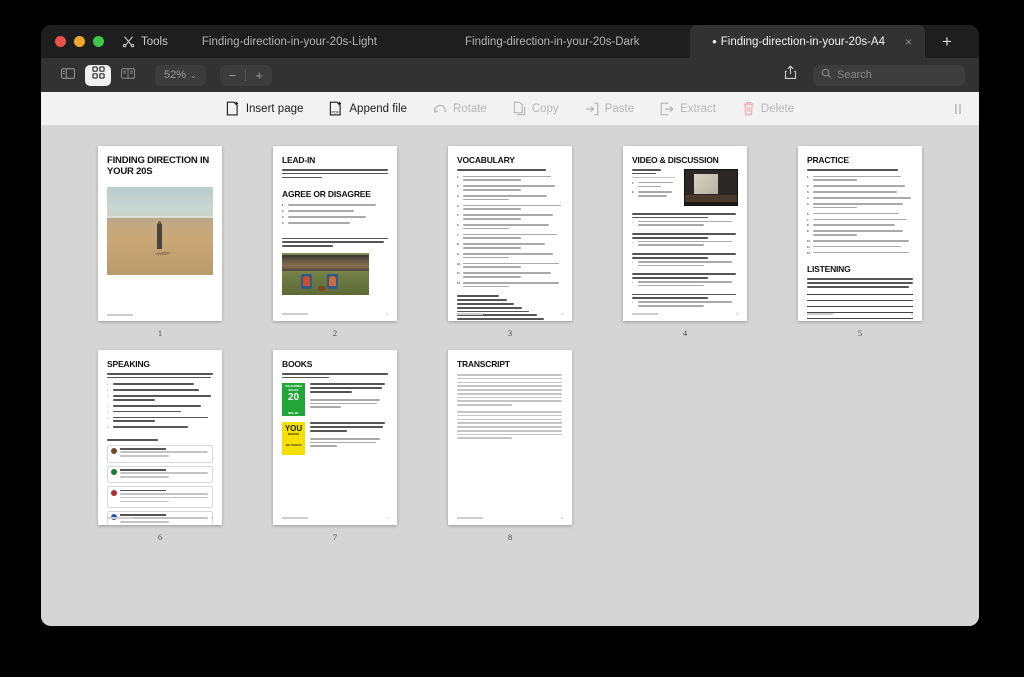  I want to click on share-button, so click(790, 75).